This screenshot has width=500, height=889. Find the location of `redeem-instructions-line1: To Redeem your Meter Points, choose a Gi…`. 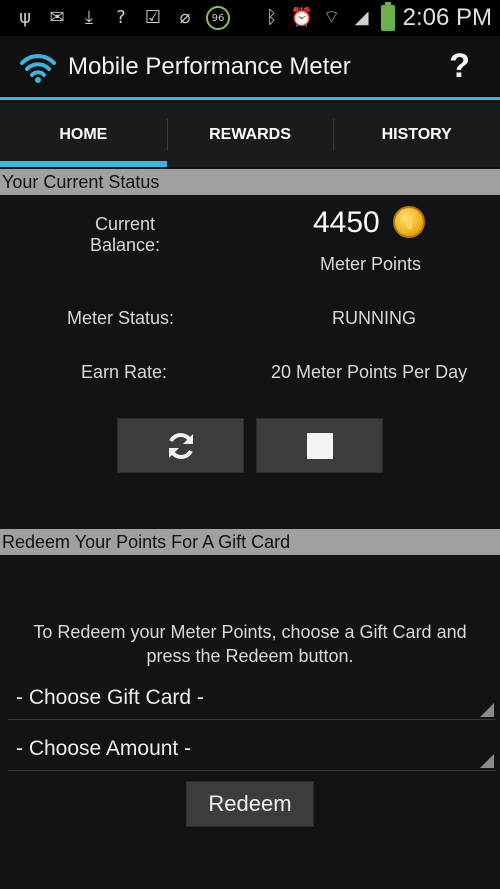

redeem-instructions-line1: To Redeem your Meter Points, choose a Gi… is located at coordinates (250, 632).